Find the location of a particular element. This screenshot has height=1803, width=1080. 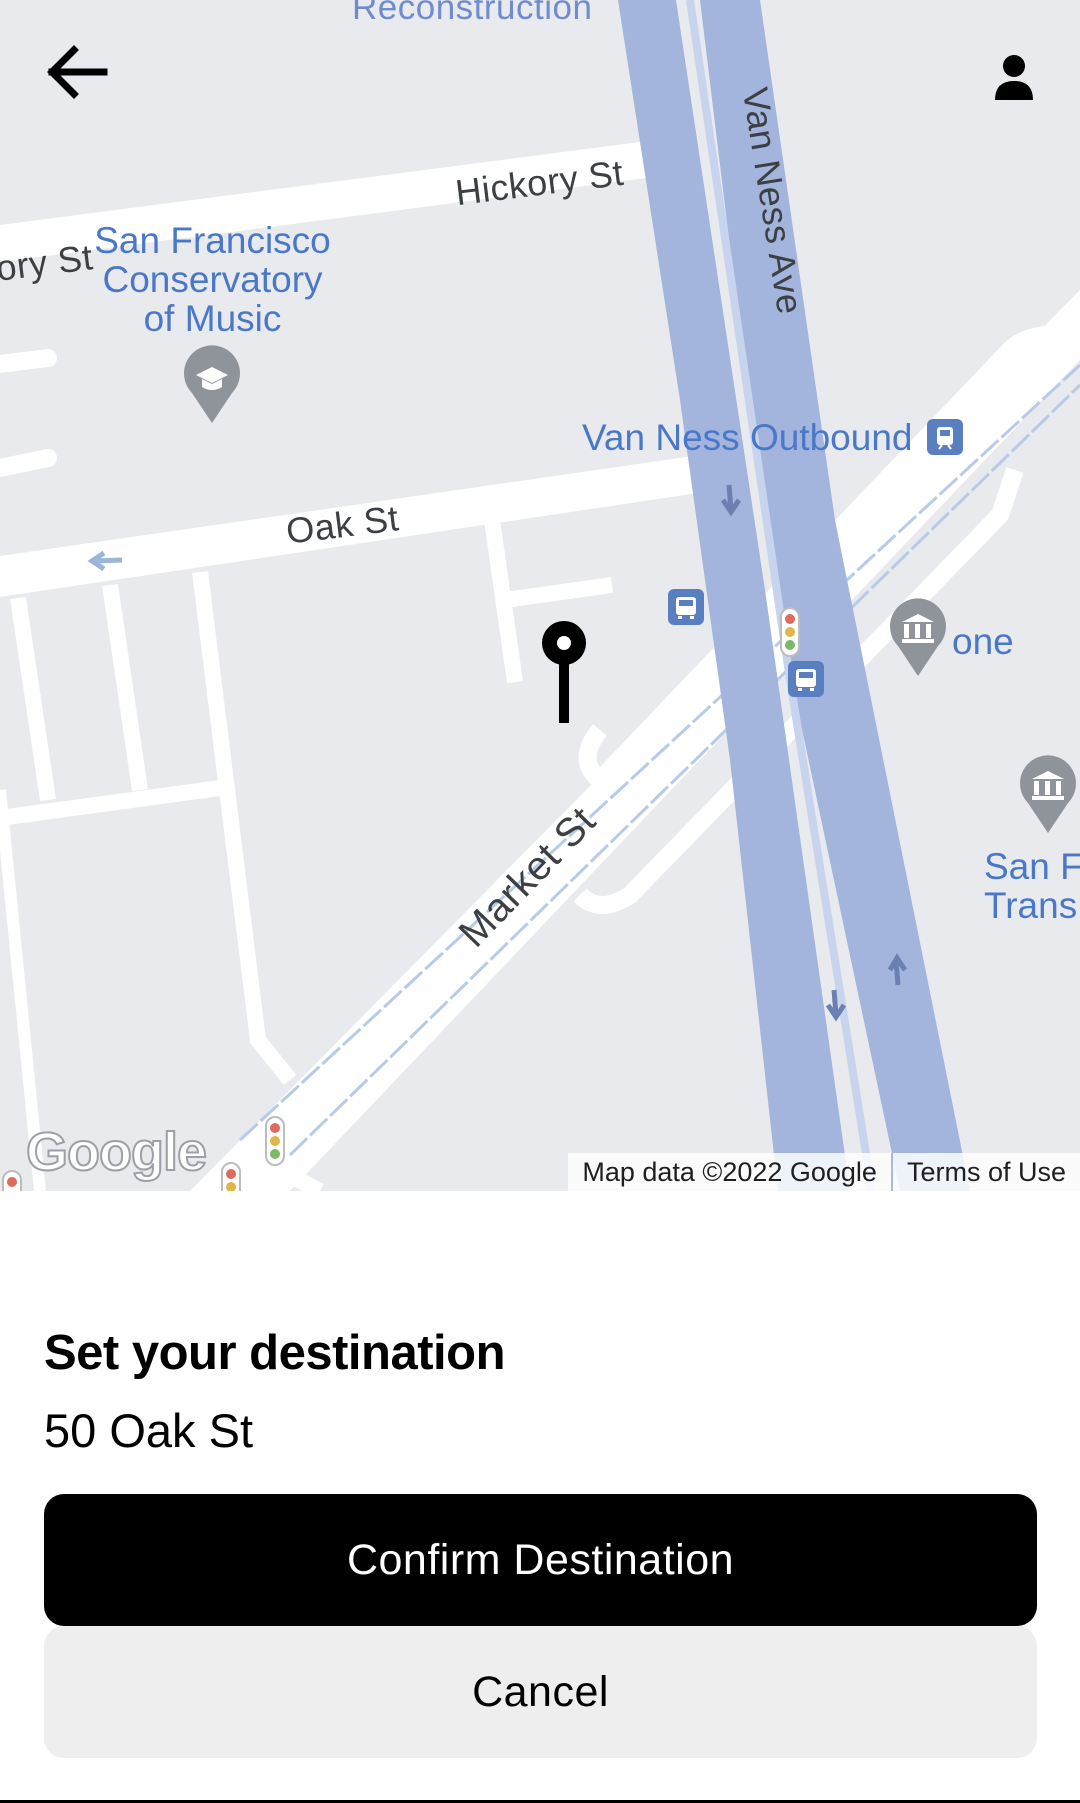

arrow-left-icon is located at coordinates (77, 72).